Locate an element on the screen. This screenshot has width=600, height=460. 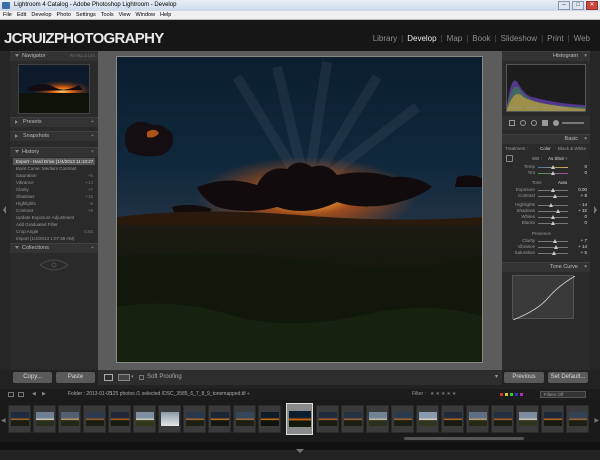
zoom-2-1: 2:1 is located at coordinates (92, 56).